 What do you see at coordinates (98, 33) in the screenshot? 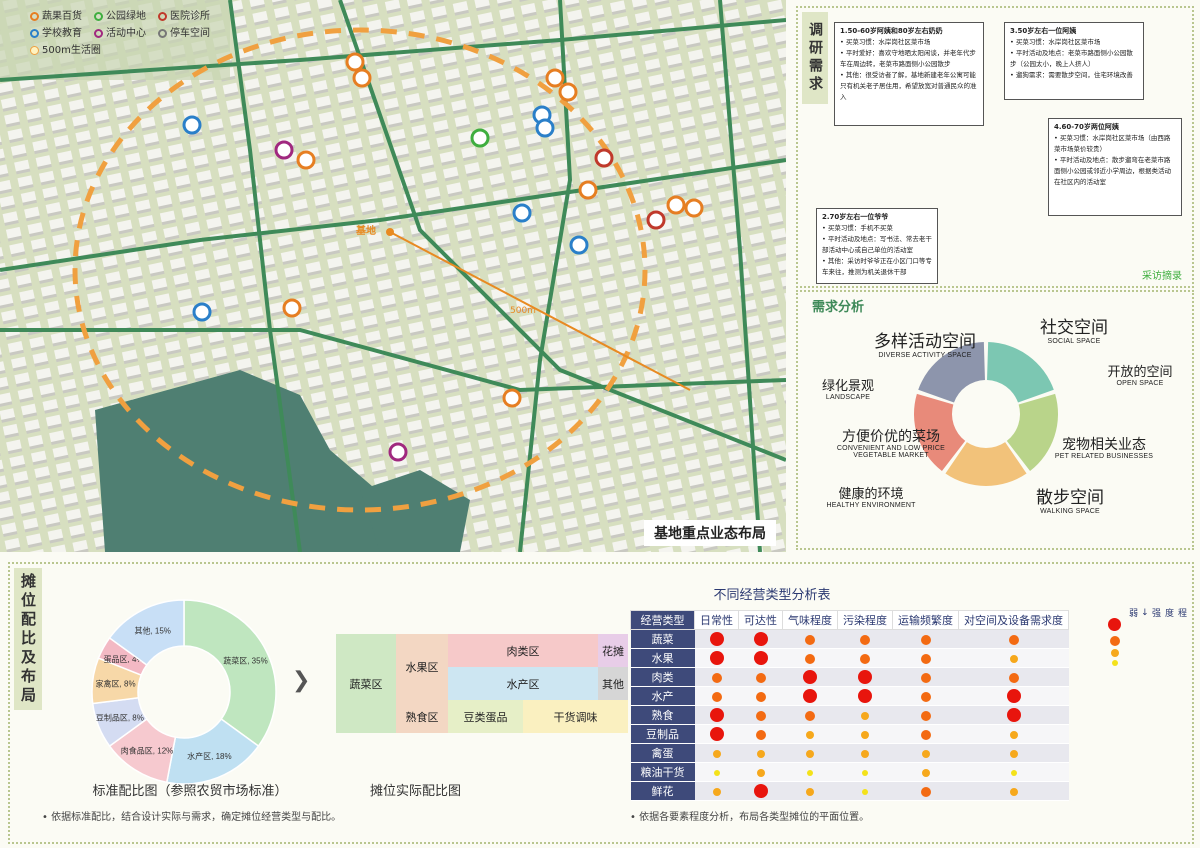
I see `legend-dot` at bounding box center [98, 33].